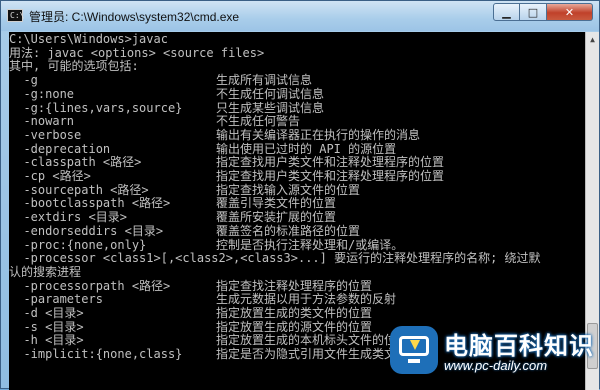 Image resolution: width=600 pixels, height=390 pixels. I want to click on console-description: 只生成某些调试信息, so click(270, 107).